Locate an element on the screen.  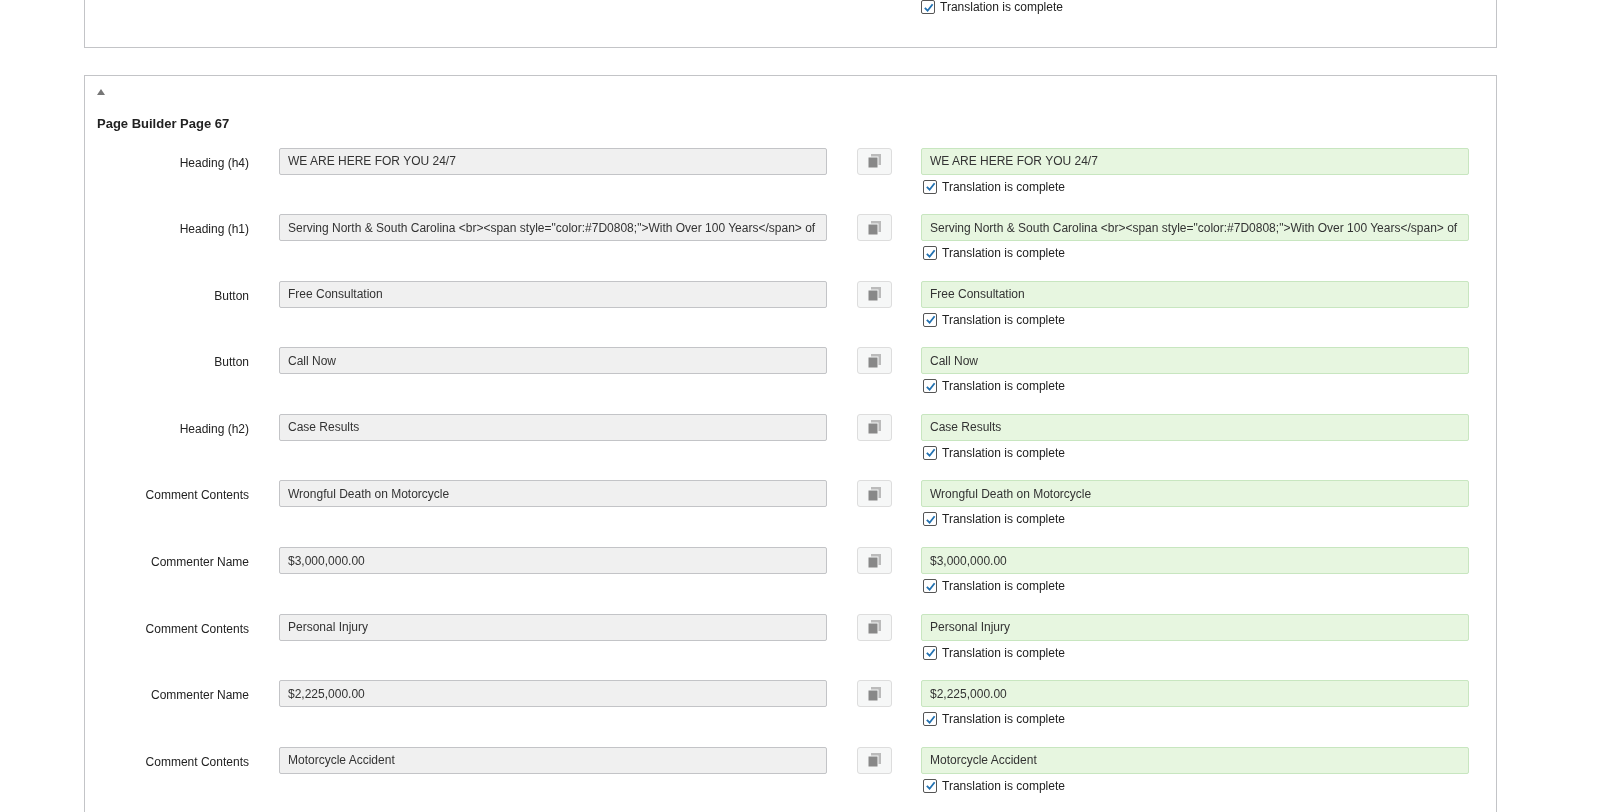
triangle-icon is located at coordinates (101, 92).